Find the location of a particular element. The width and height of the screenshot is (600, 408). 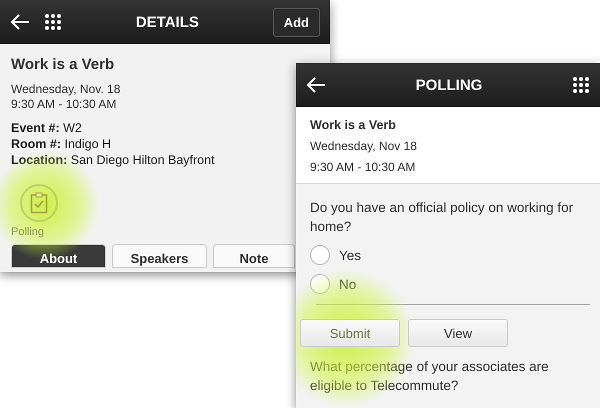

poll-question: What percentage of your associates are eligible to Telecommute? is located at coordinates (430, 376).